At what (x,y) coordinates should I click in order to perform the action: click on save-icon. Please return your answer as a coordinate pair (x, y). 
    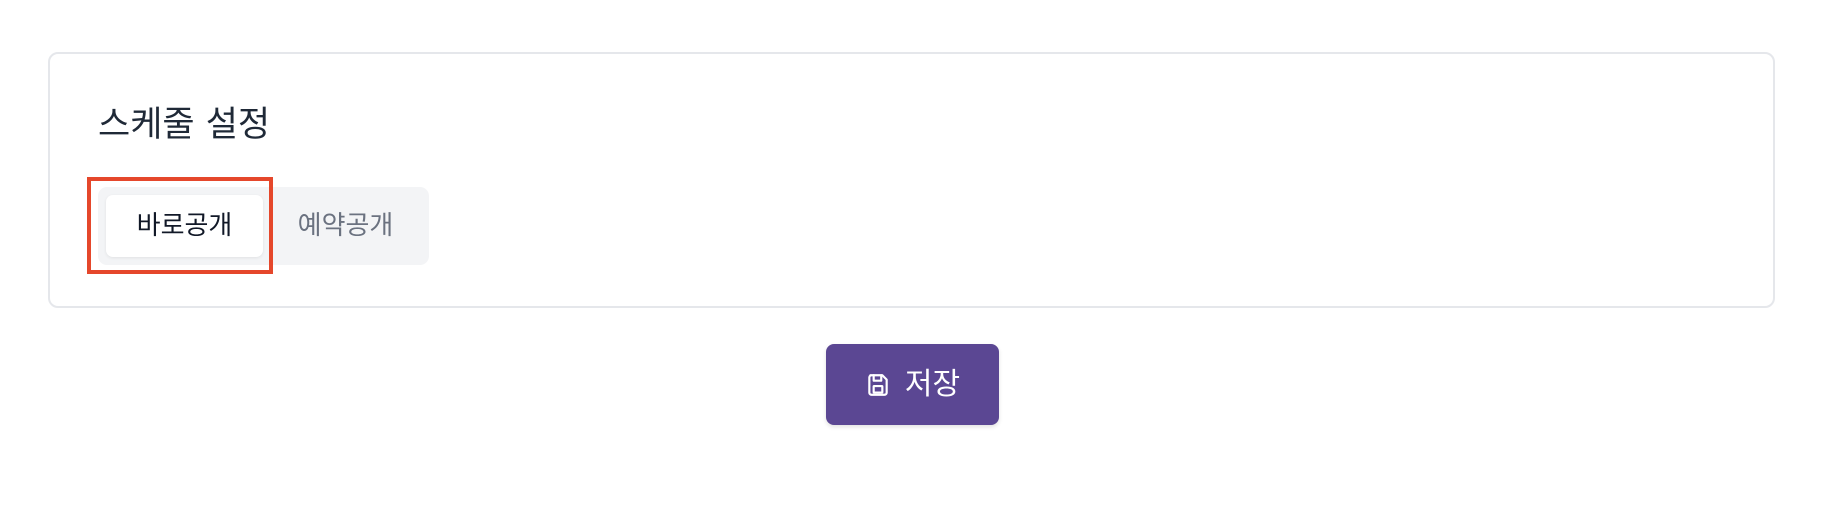
    Looking at the image, I should click on (878, 384).